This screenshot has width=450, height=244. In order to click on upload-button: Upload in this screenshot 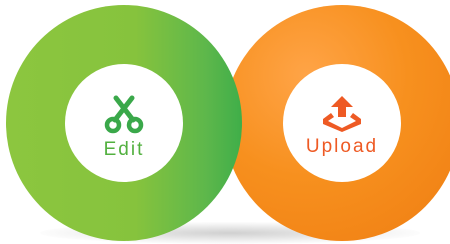, I will do `click(342, 123)`.